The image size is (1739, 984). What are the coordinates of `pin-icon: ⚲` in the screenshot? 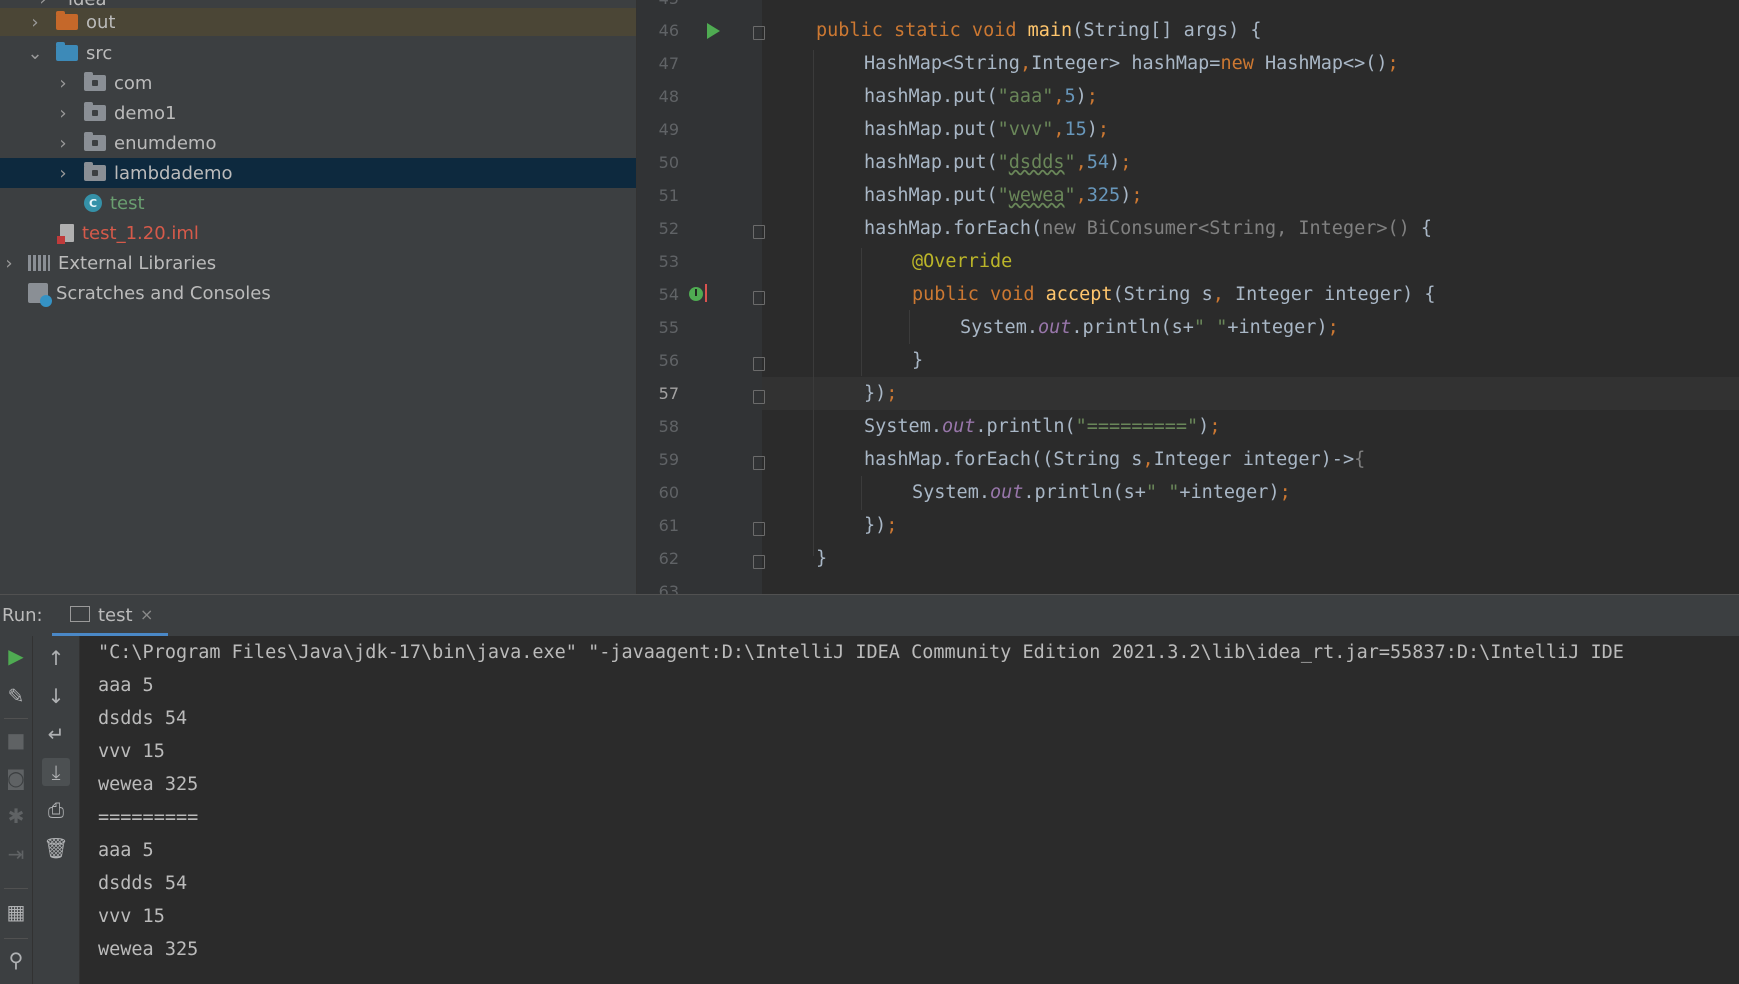 It's located at (16, 960).